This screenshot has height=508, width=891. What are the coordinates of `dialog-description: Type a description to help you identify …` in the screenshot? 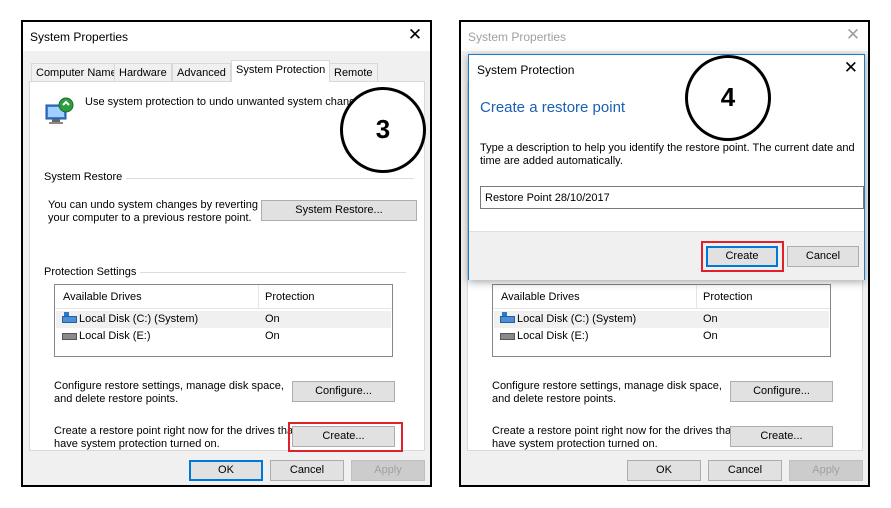 It's located at (667, 154).